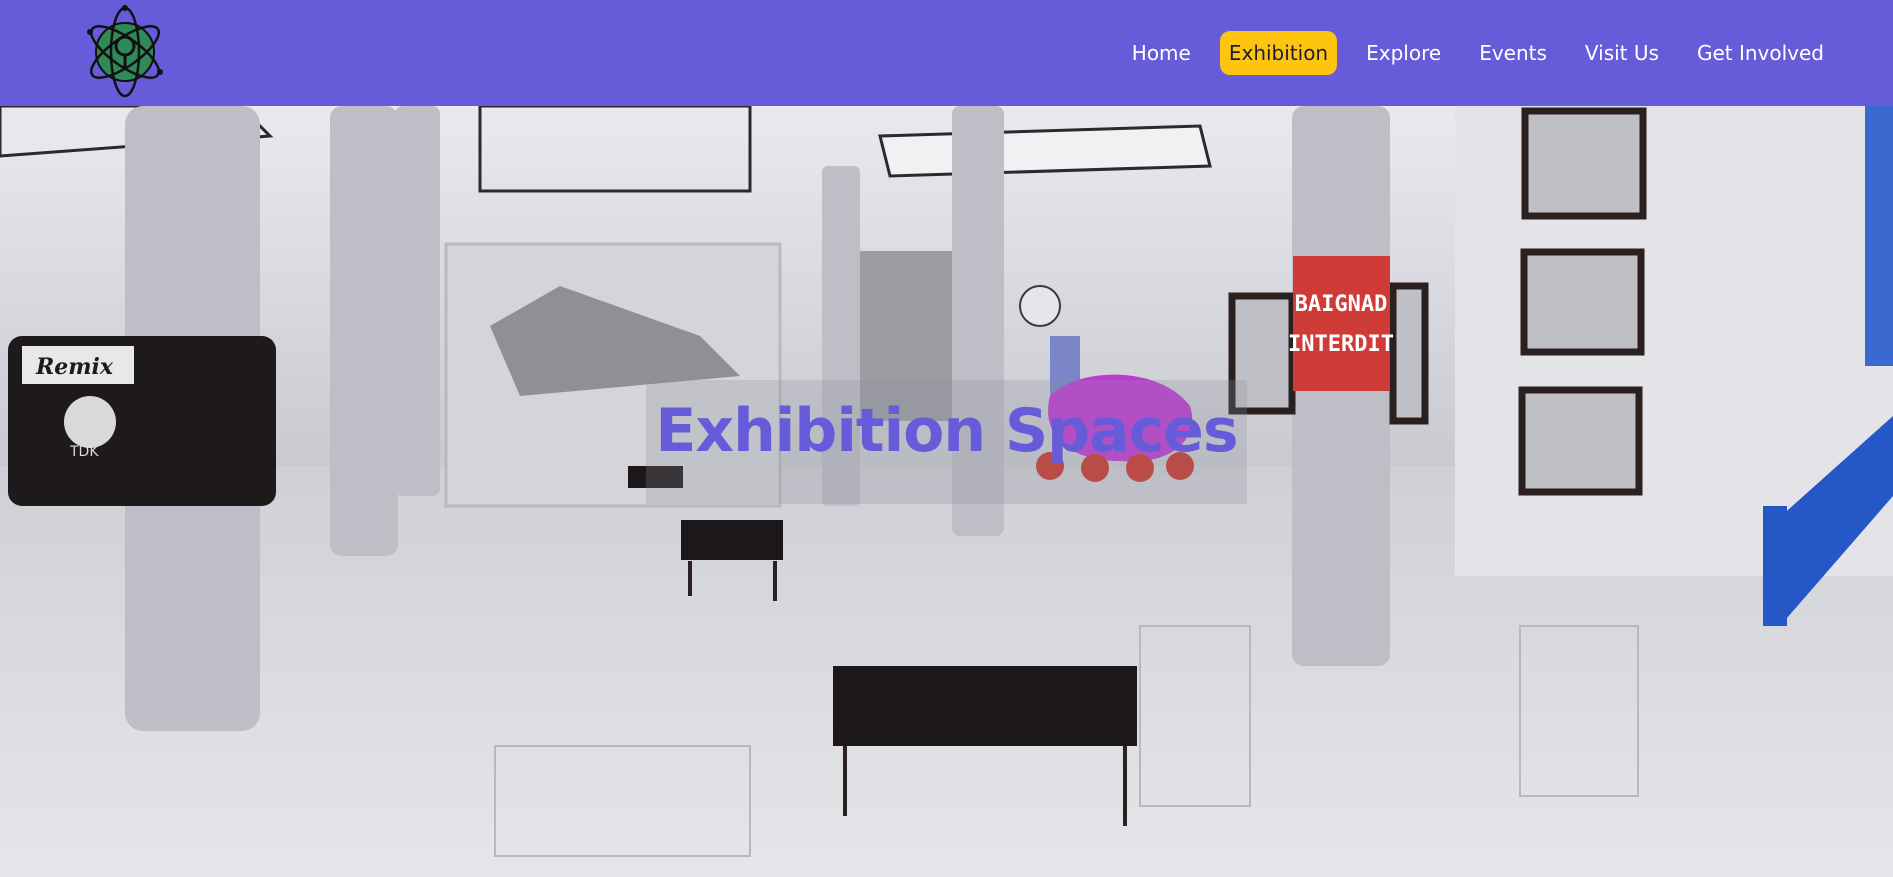 The width and height of the screenshot is (1893, 877). I want to click on nav-explore: Explore, so click(1403, 53).